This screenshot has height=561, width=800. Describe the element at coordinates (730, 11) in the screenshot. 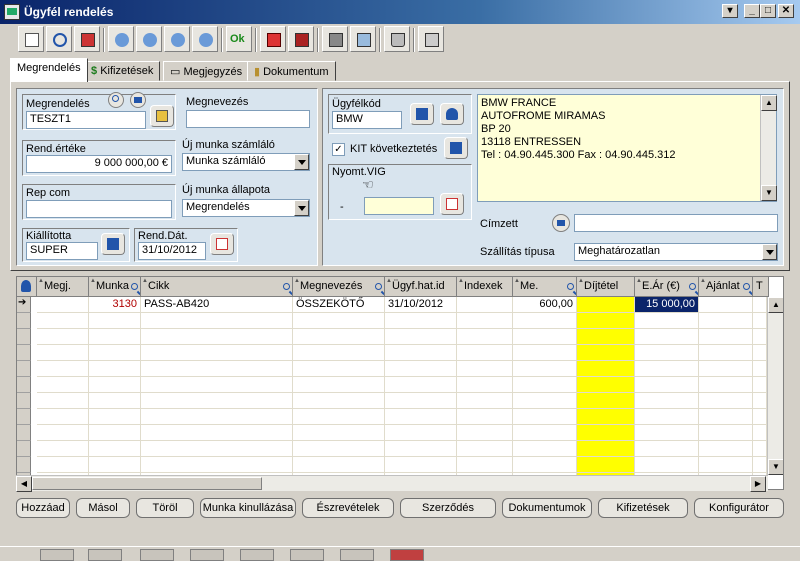

I see `window-menu-button: ▾` at that location.